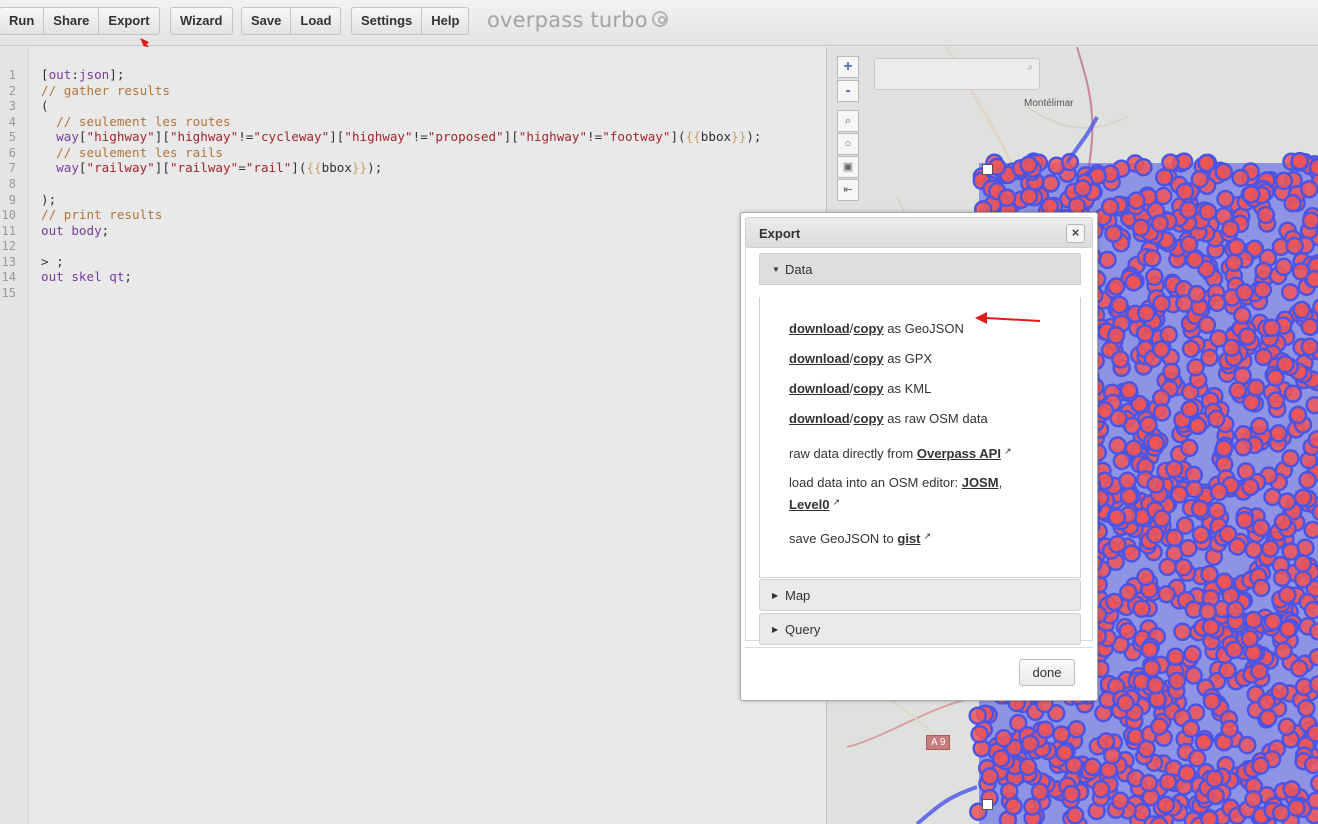 This screenshot has width=1318, height=824. What do you see at coordinates (49, 199) in the screenshot?
I see `code-line-9: );` at bounding box center [49, 199].